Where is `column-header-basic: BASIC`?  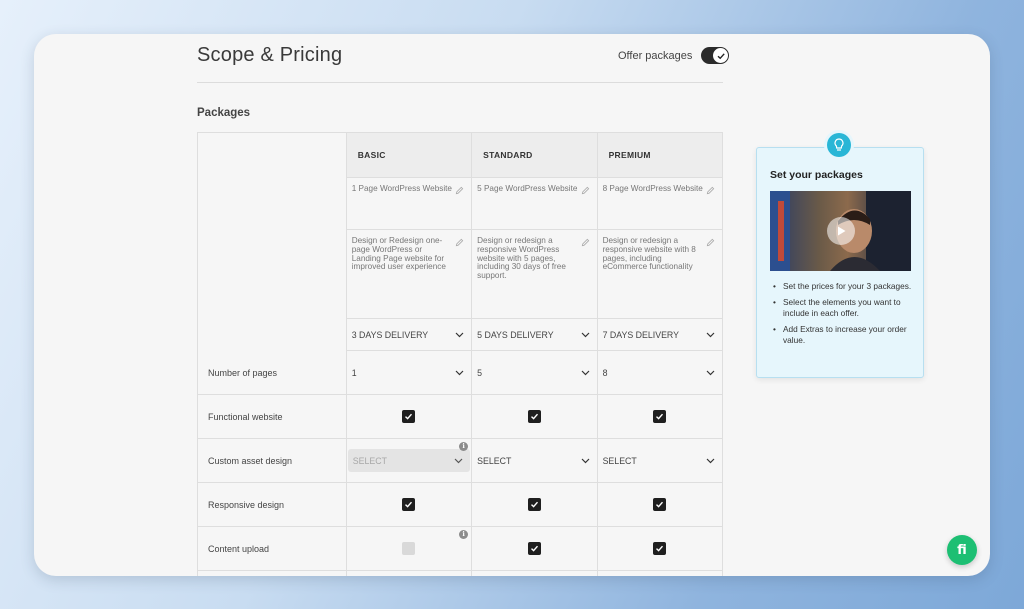
column-header-basic: BASIC is located at coordinates (409, 155).